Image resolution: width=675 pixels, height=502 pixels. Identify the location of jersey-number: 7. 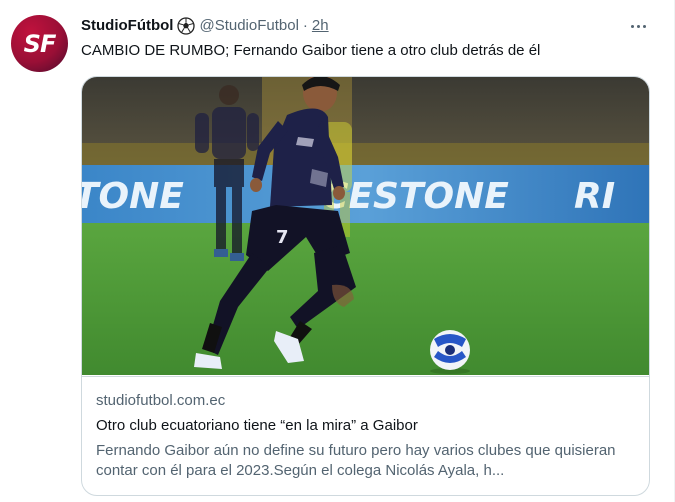
(282, 237).